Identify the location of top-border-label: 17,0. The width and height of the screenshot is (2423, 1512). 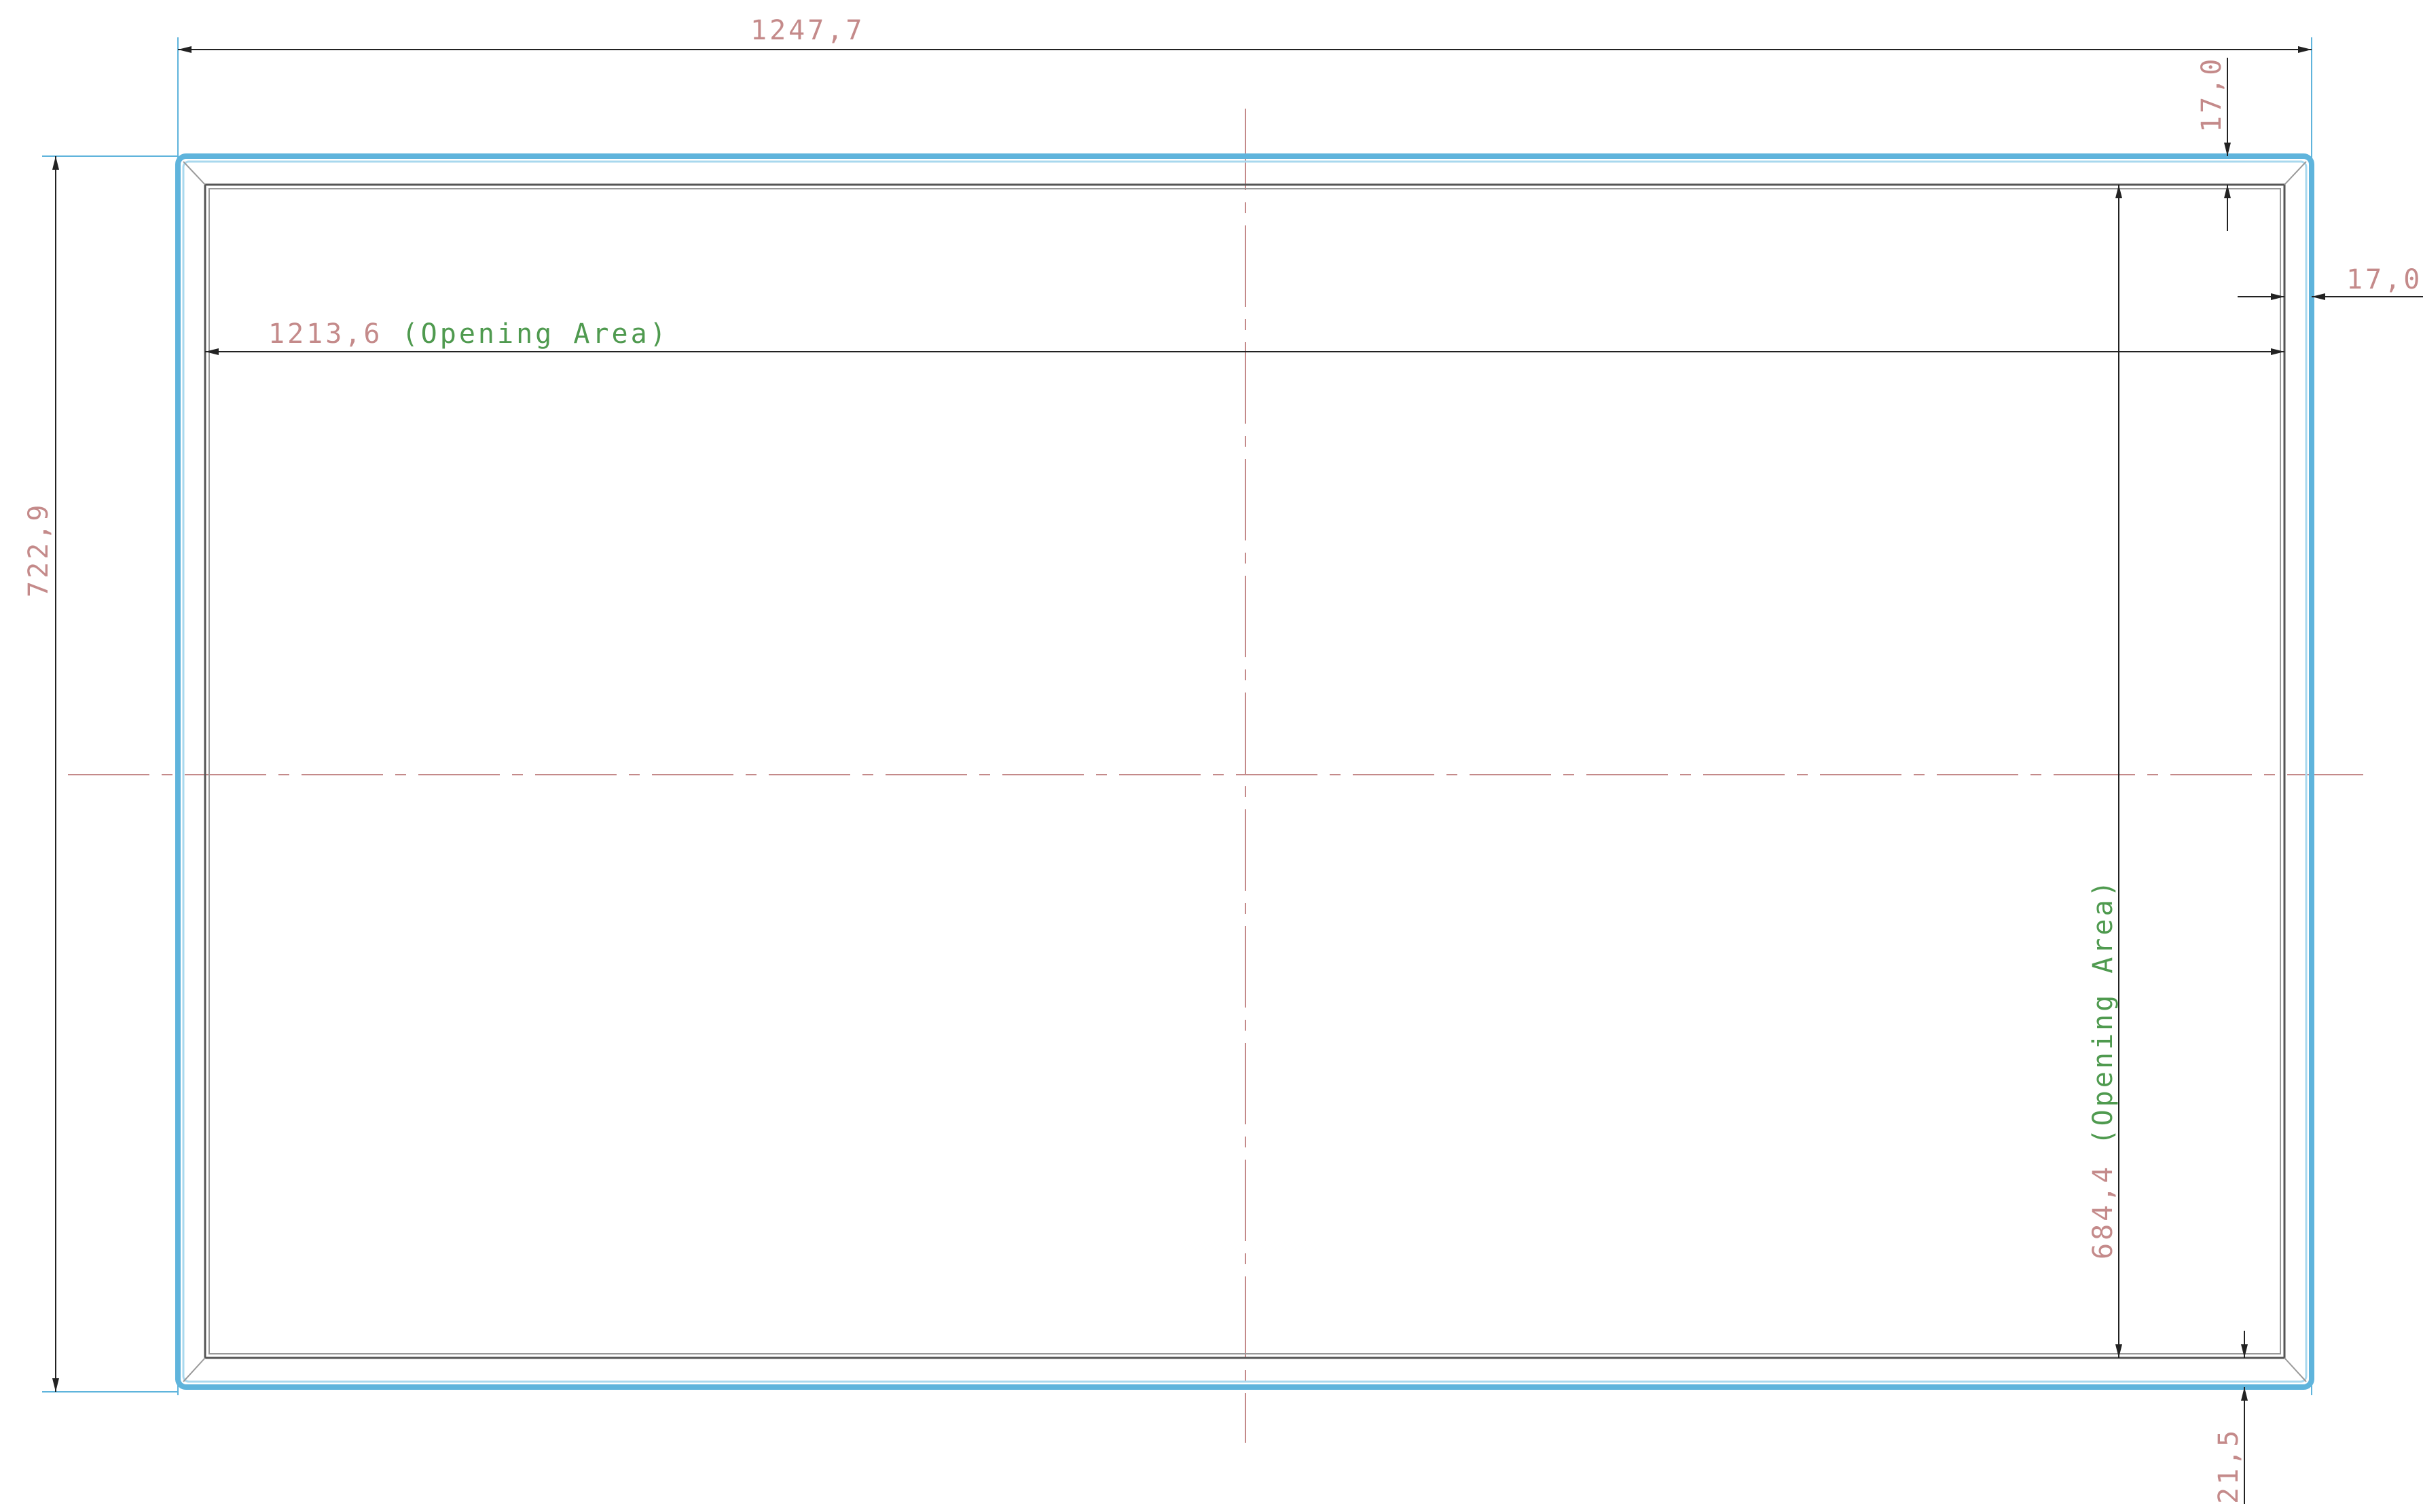
(2212, 94).